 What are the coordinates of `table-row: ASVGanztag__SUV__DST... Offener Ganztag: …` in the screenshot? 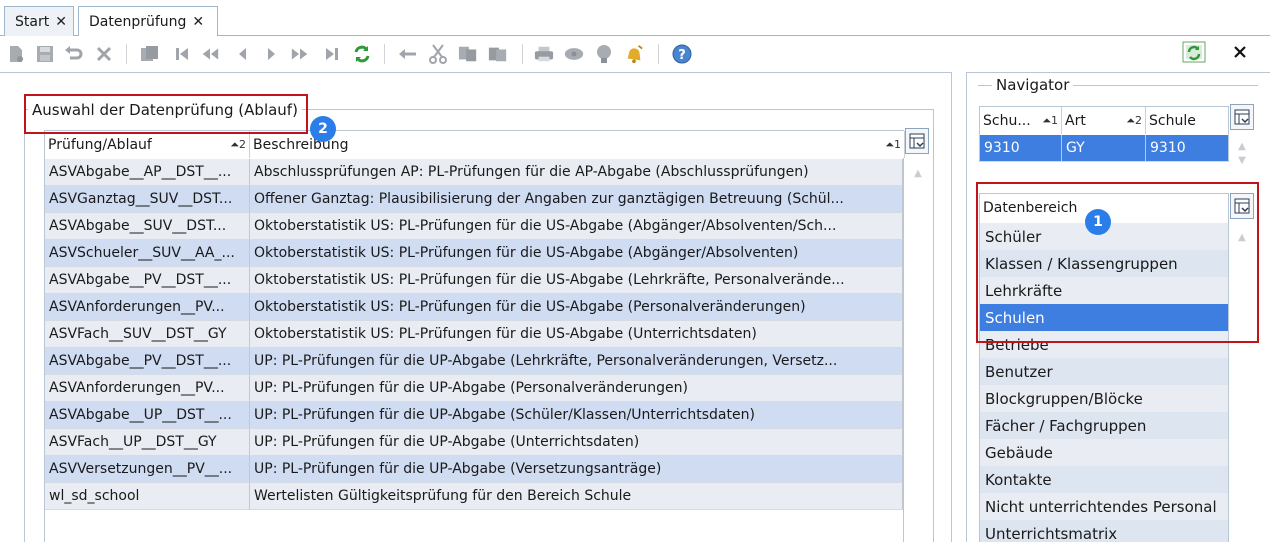 It's located at (474, 199).